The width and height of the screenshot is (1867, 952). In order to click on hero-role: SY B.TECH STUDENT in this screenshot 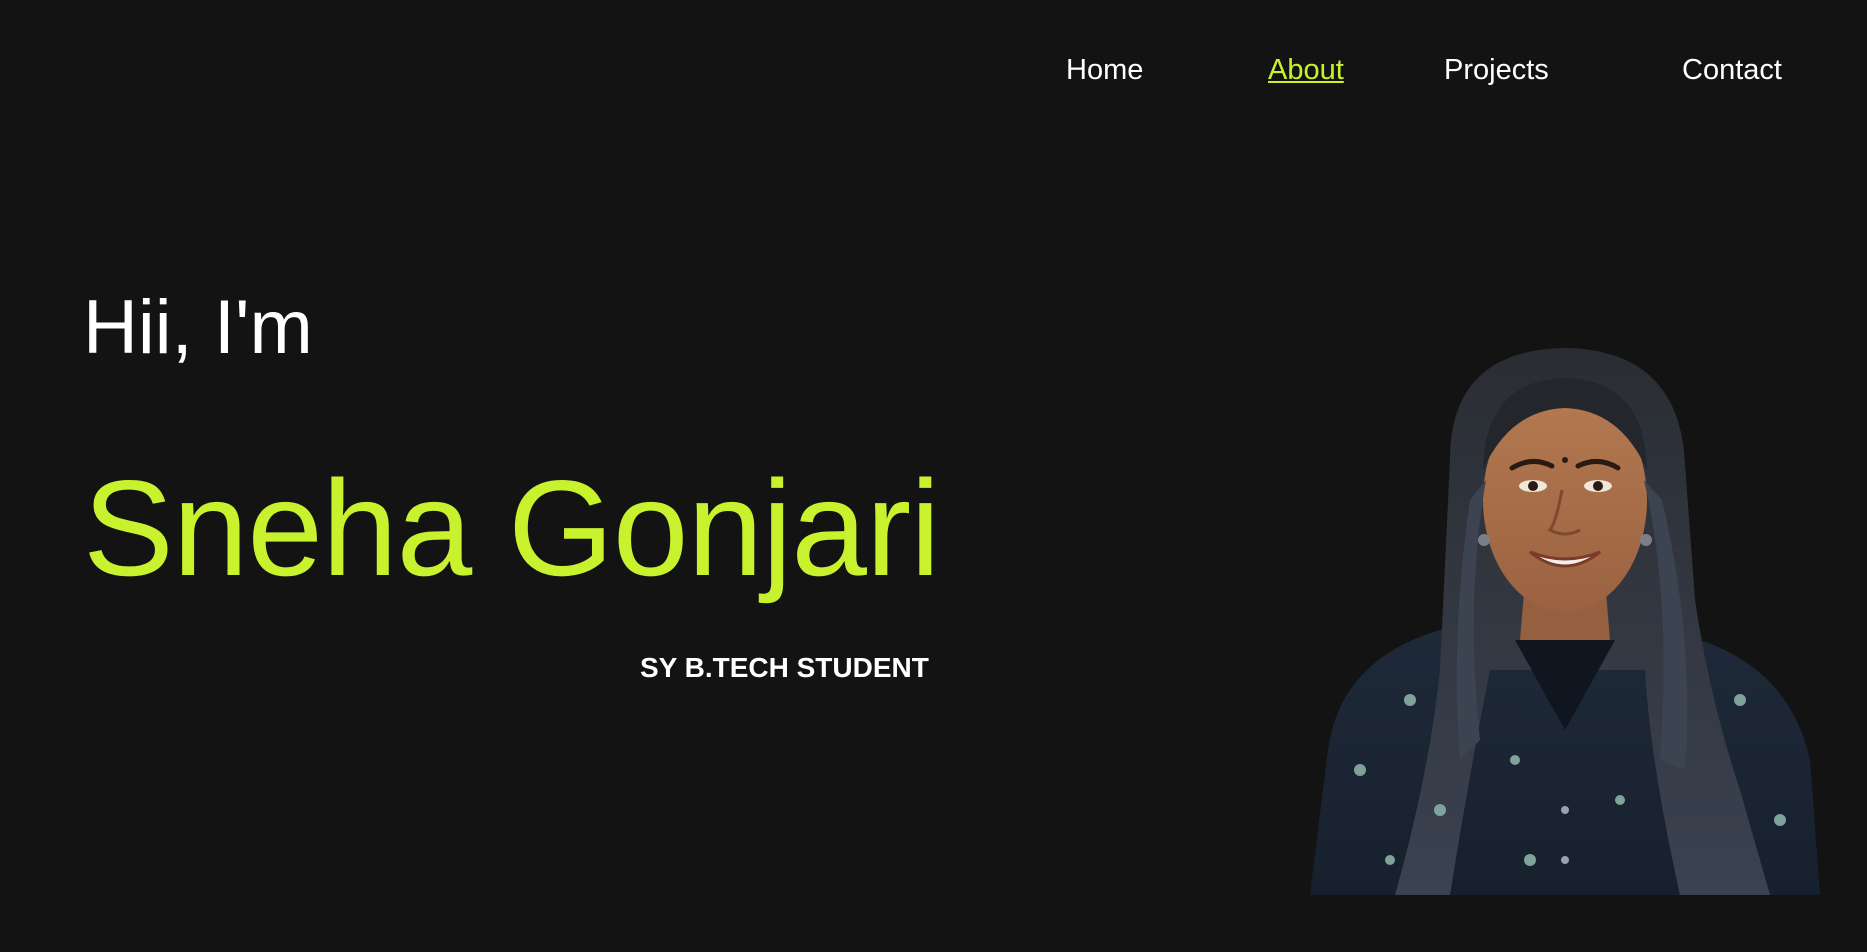, I will do `click(784, 667)`.